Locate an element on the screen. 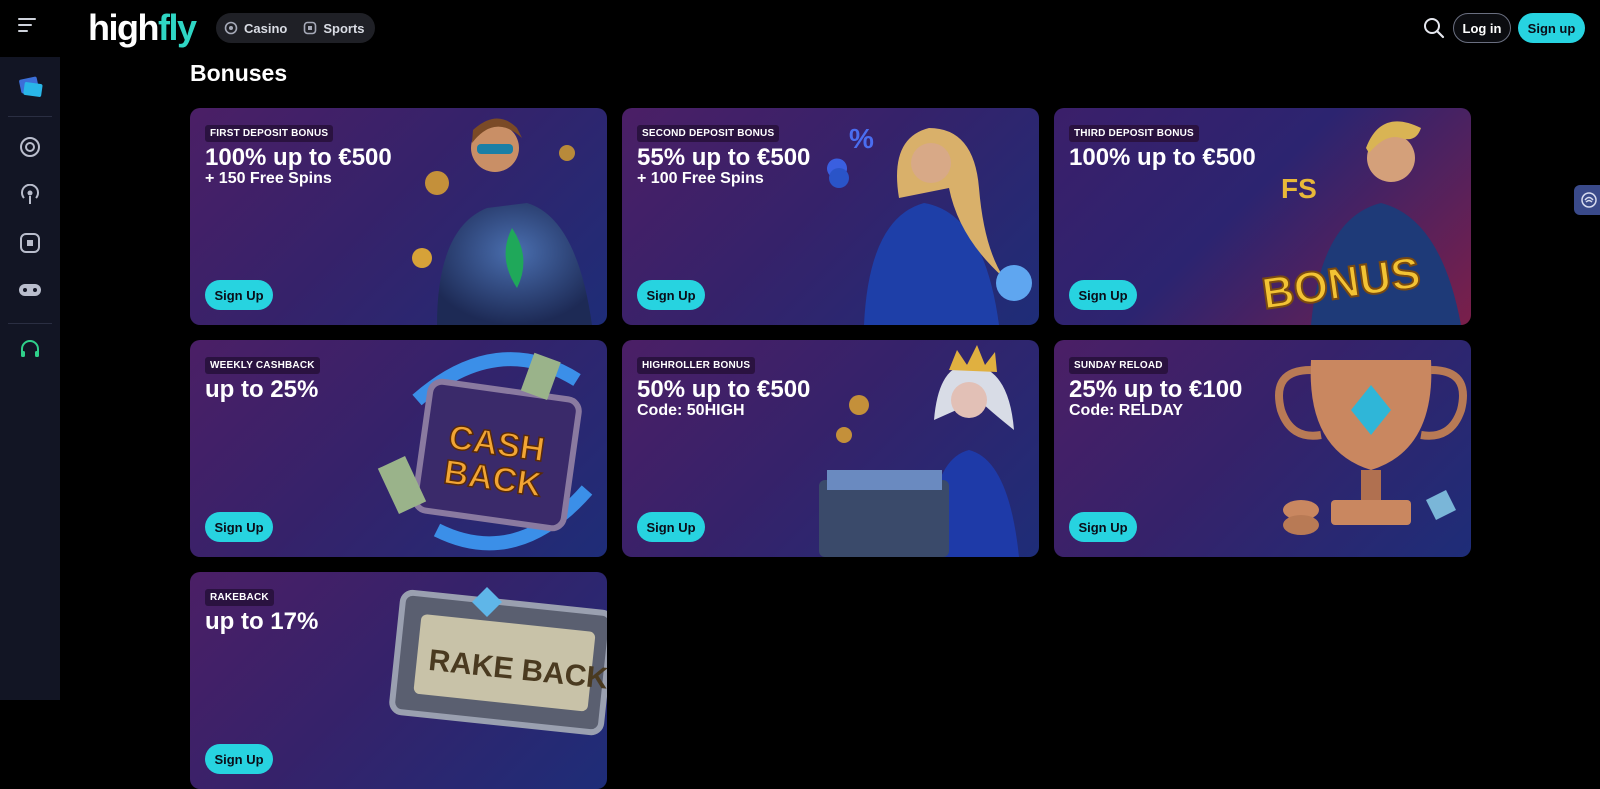 This screenshot has width=1600, height=789. gamepad-icon is located at coordinates (30, 290).